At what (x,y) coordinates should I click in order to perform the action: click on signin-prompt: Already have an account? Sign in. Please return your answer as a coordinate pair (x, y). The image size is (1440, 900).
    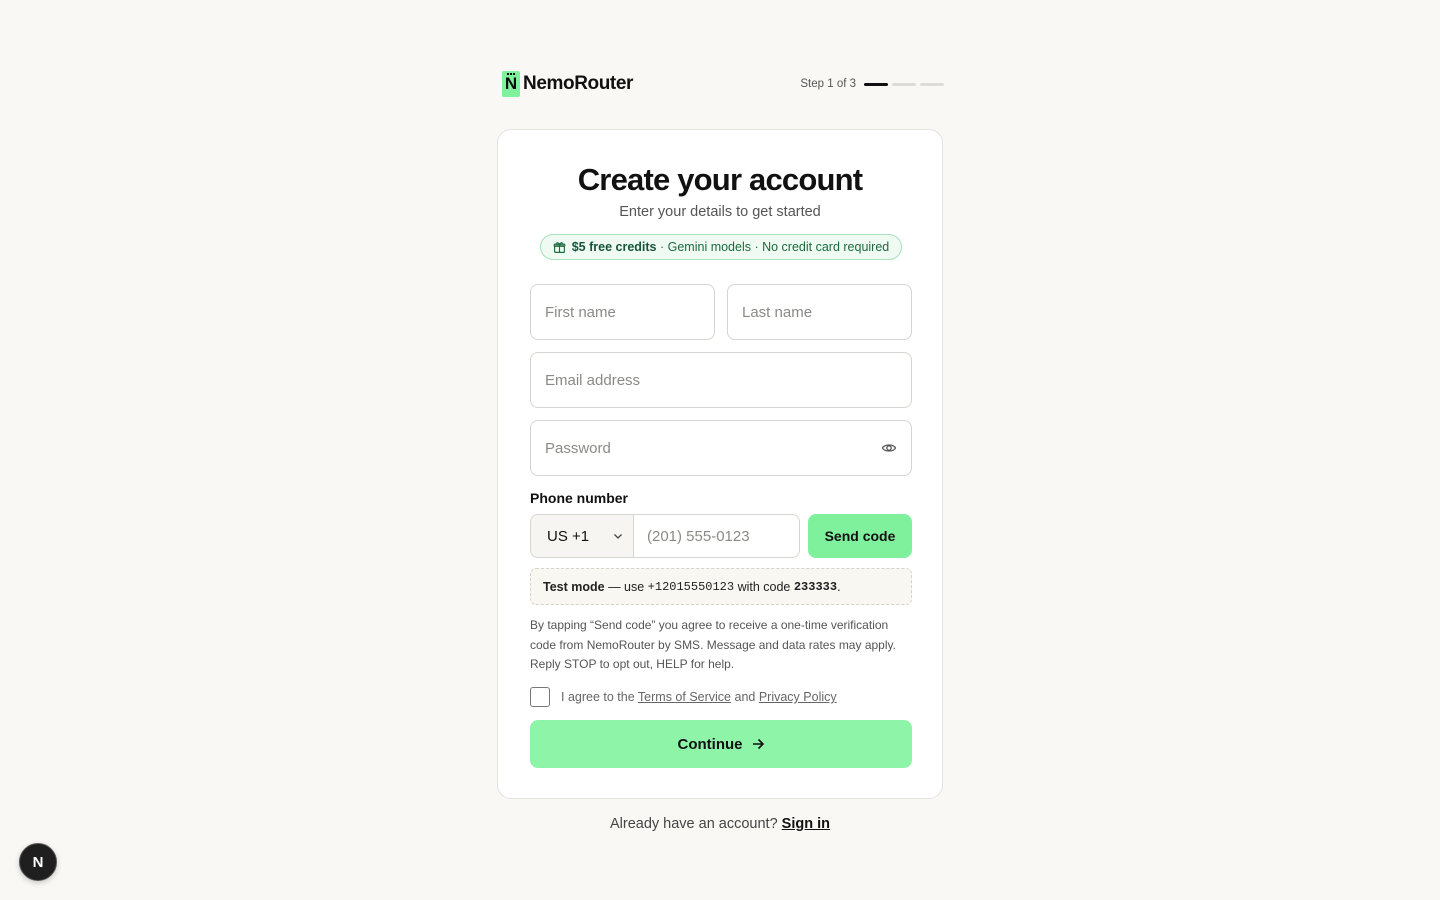
    Looking at the image, I should click on (720, 824).